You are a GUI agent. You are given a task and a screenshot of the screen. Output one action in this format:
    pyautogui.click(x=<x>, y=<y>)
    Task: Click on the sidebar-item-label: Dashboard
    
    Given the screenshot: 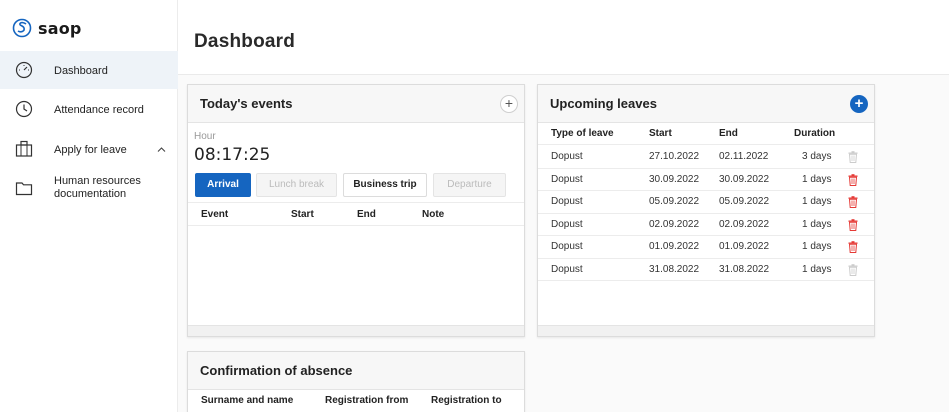 What is the action you would take?
    pyautogui.click(x=81, y=71)
    